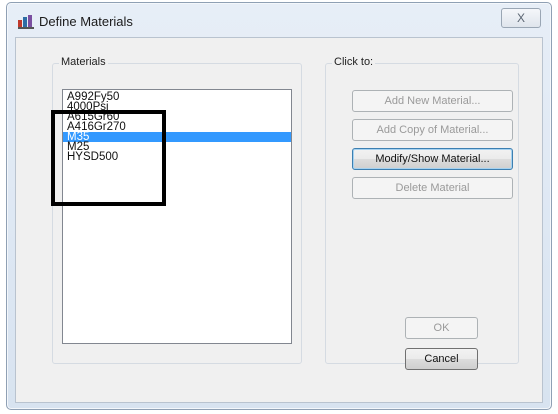  What do you see at coordinates (177, 127) in the screenshot?
I see `material-list-item: A416Gr270` at bounding box center [177, 127].